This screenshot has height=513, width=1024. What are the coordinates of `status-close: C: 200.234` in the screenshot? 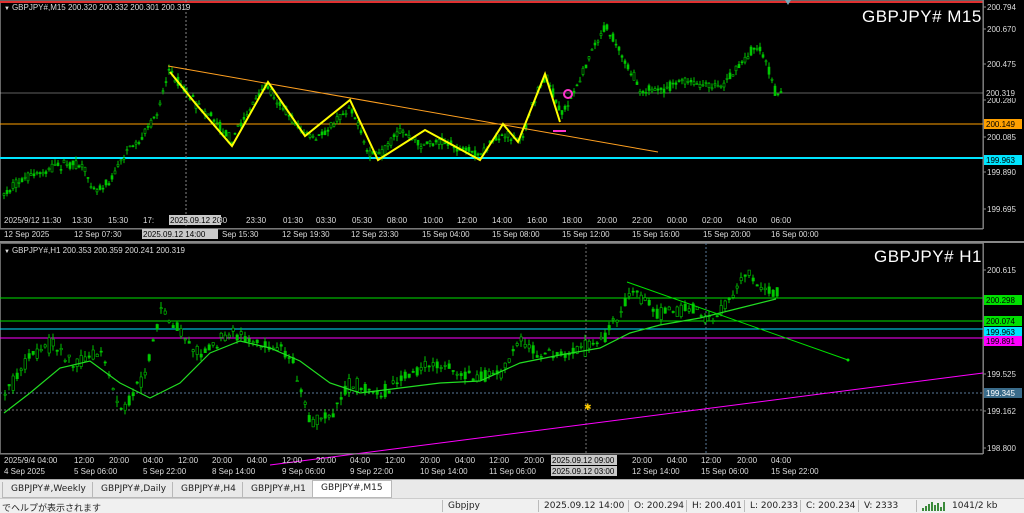 It's located at (831, 506).